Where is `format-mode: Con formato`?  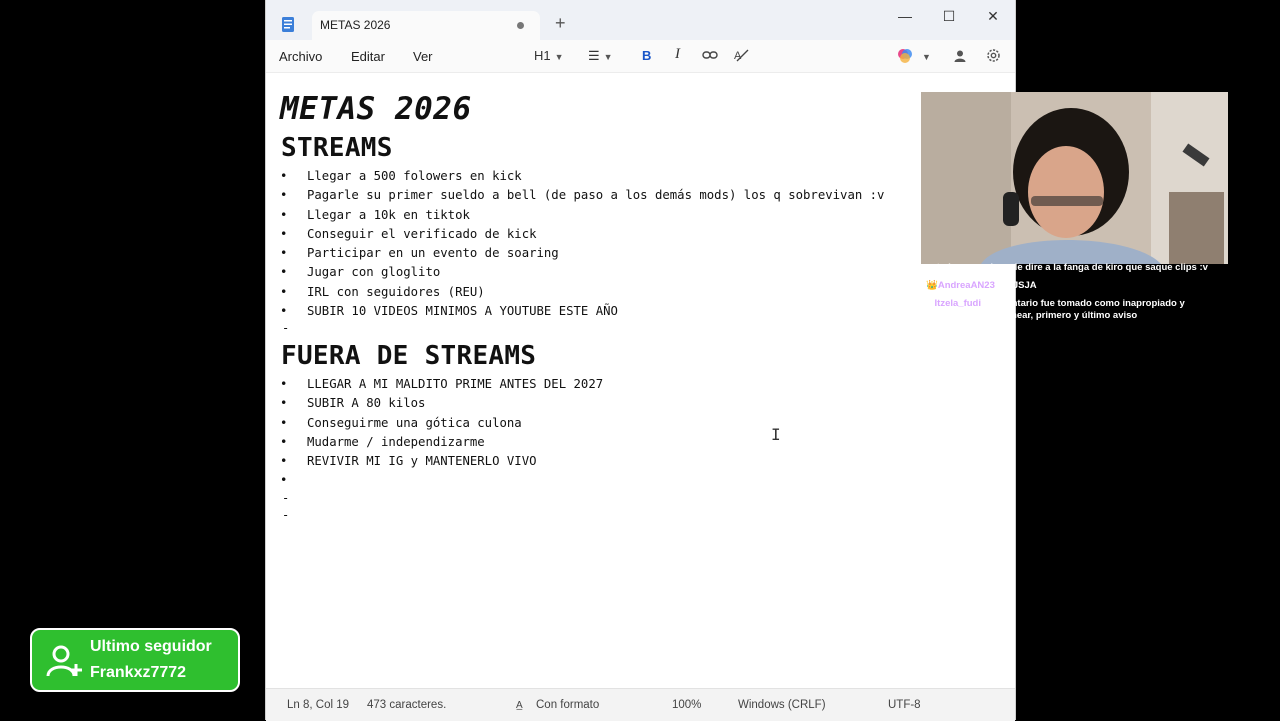
format-mode: Con formato is located at coordinates (567, 705).